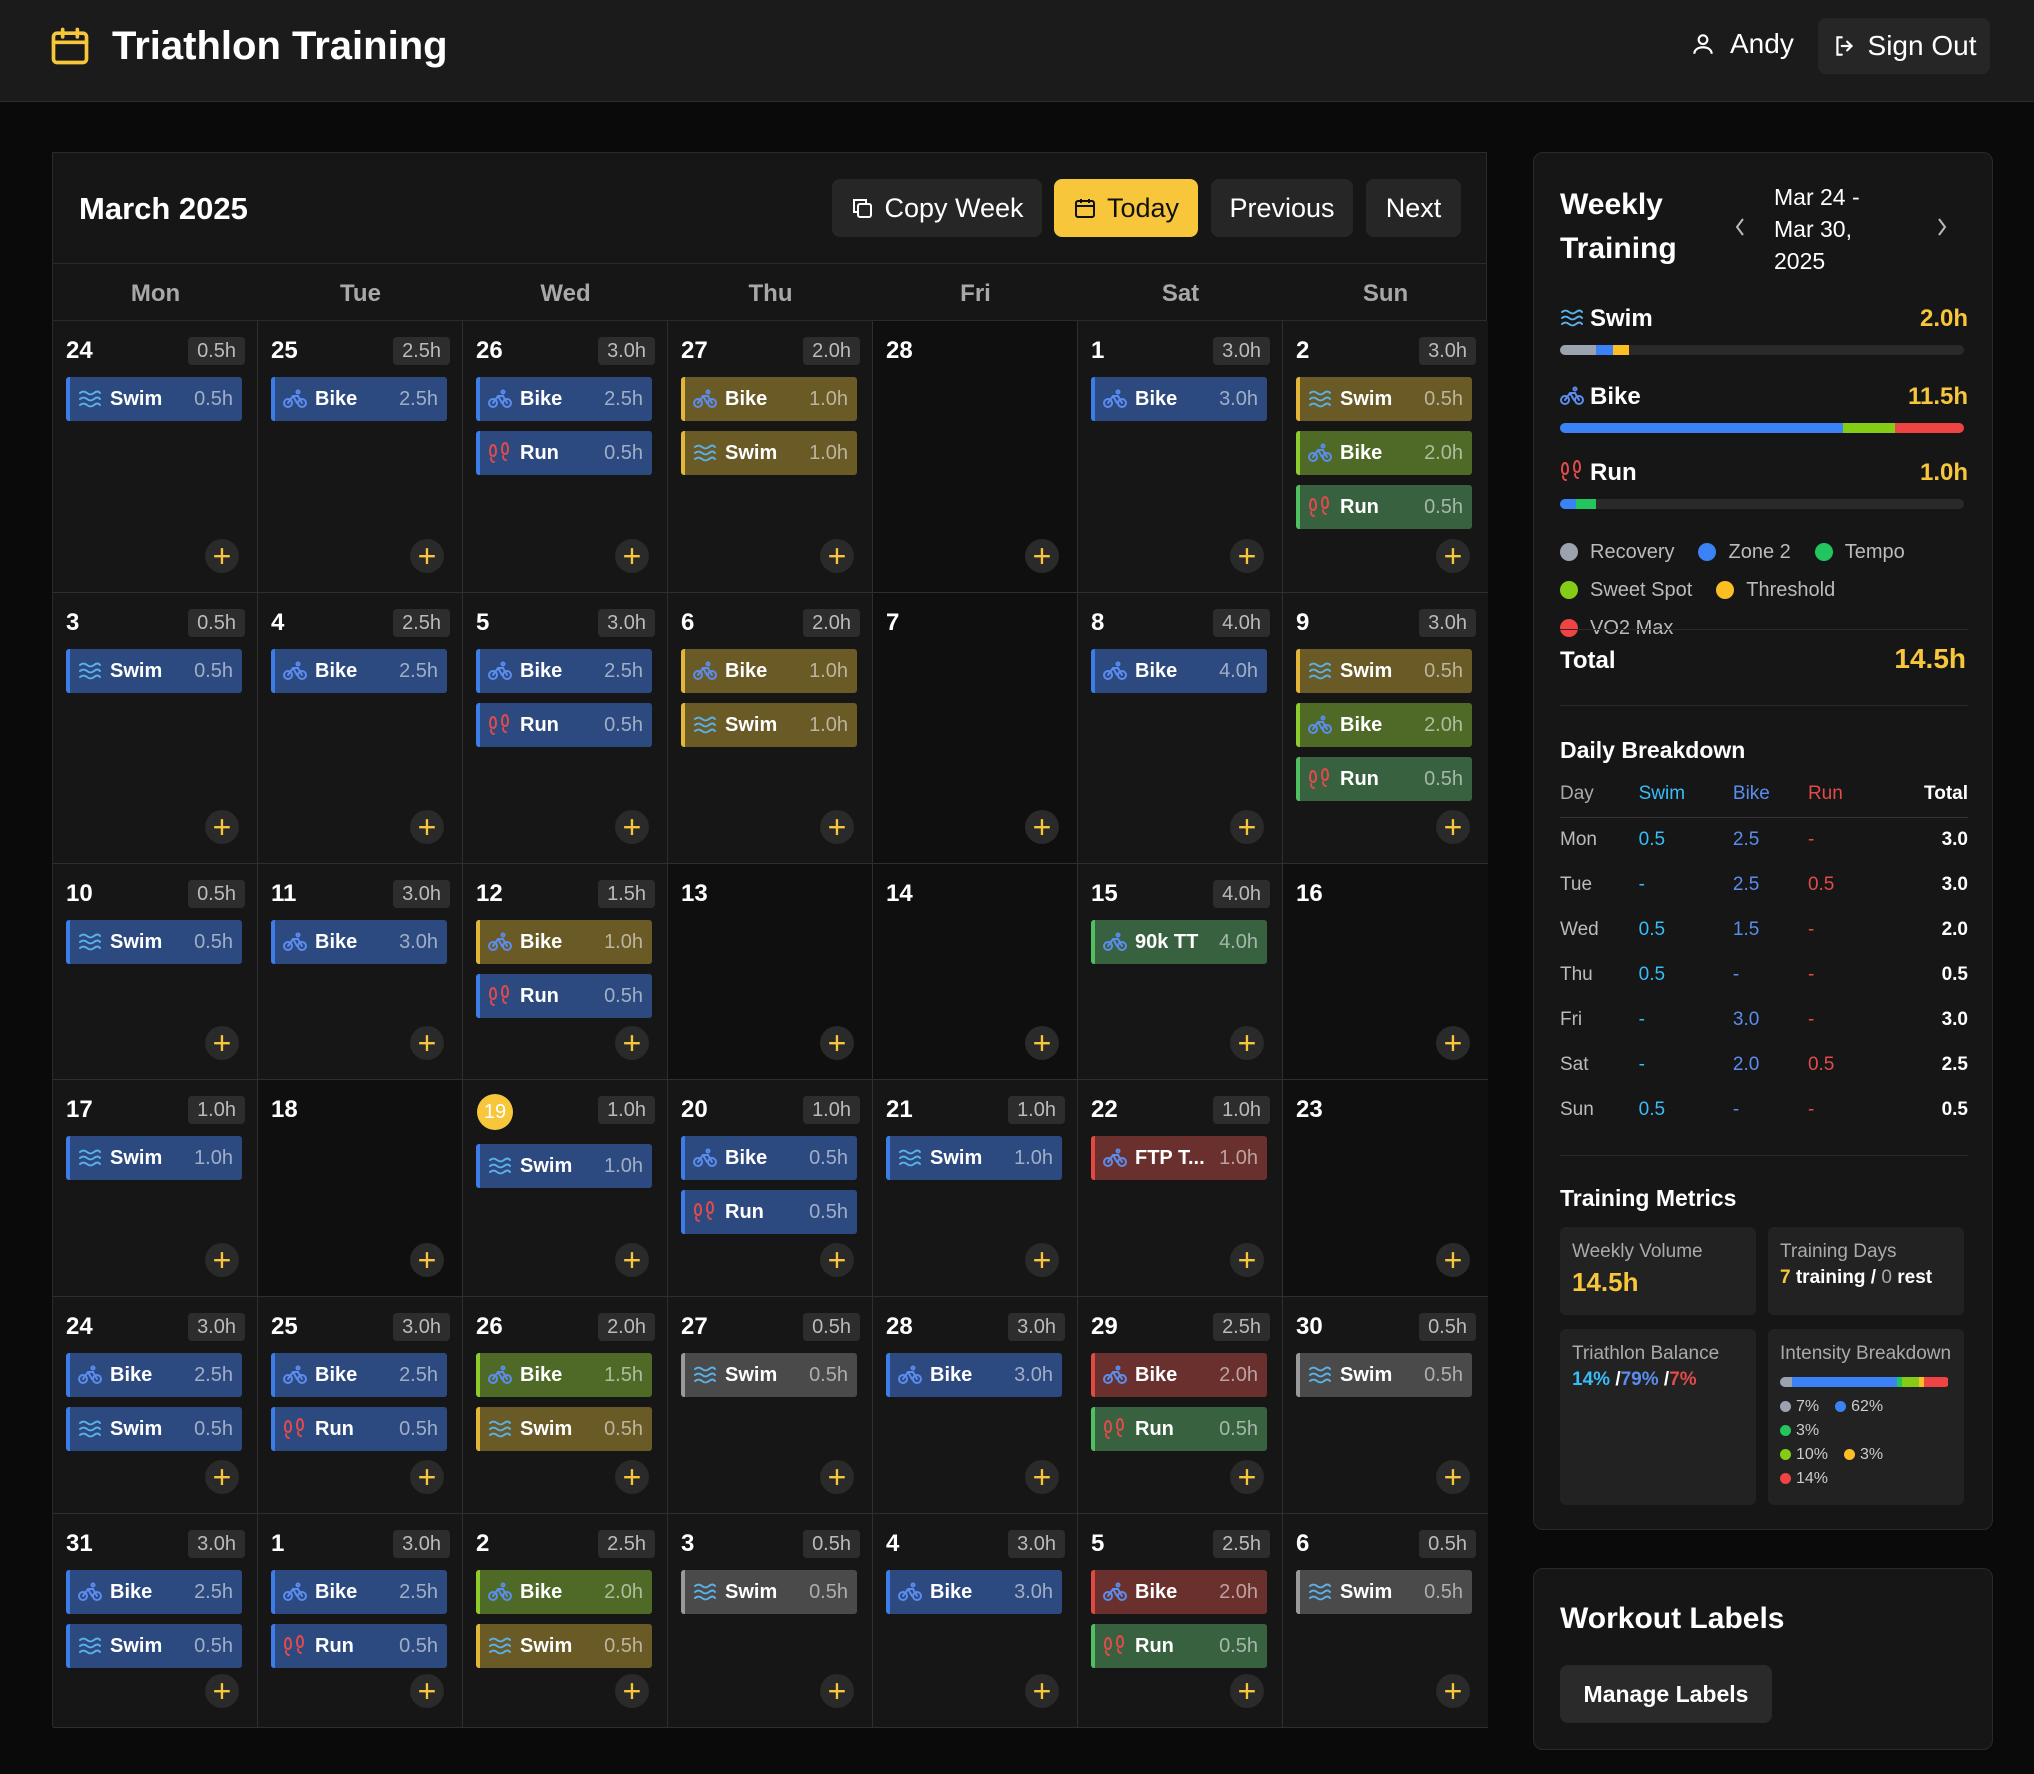 The width and height of the screenshot is (2034, 1774). I want to click on day-cell: 30 0.5h Swim 0.5h +, so click(1385, 1405).